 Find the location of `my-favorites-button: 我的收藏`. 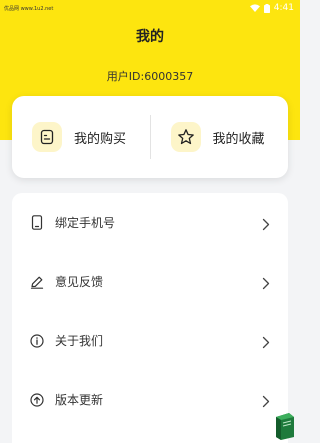

my-favorites-button: 我的收藏 is located at coordinates (220, 137).